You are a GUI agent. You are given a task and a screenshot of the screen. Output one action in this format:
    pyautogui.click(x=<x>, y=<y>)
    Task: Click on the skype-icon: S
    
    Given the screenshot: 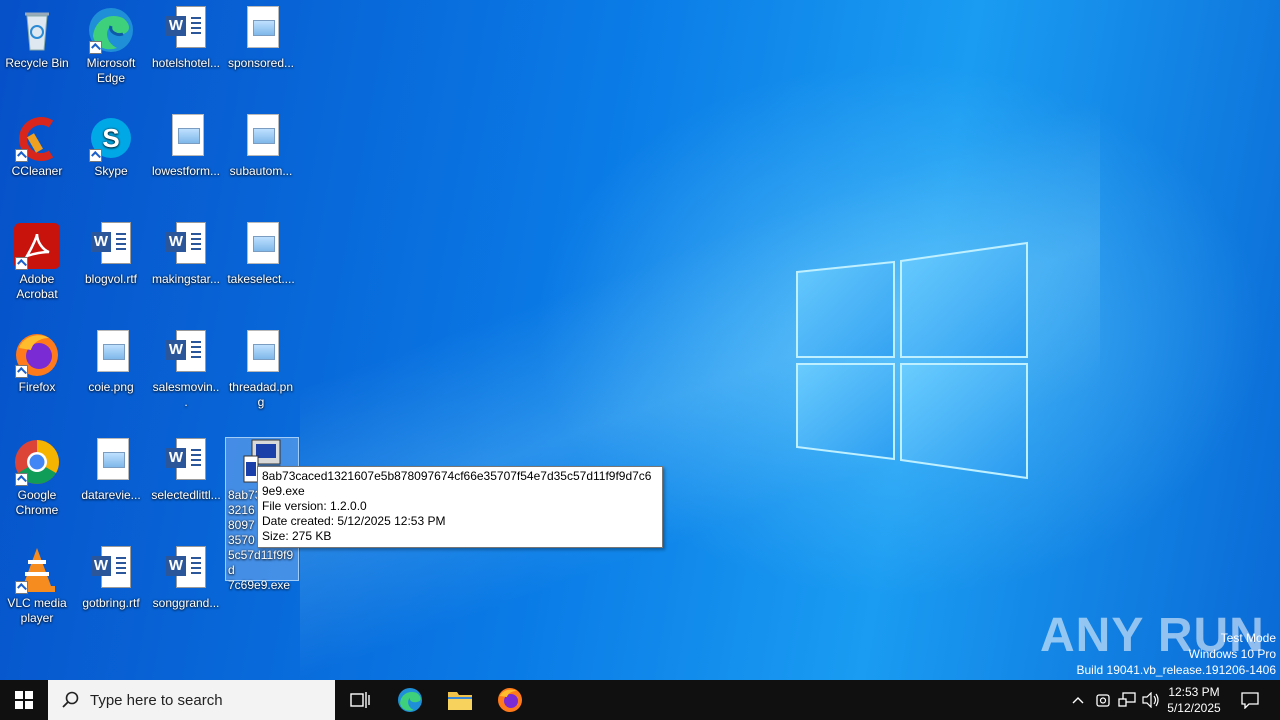 What is the action you would take?
    pyautogui.click(x=111, y=138)
    